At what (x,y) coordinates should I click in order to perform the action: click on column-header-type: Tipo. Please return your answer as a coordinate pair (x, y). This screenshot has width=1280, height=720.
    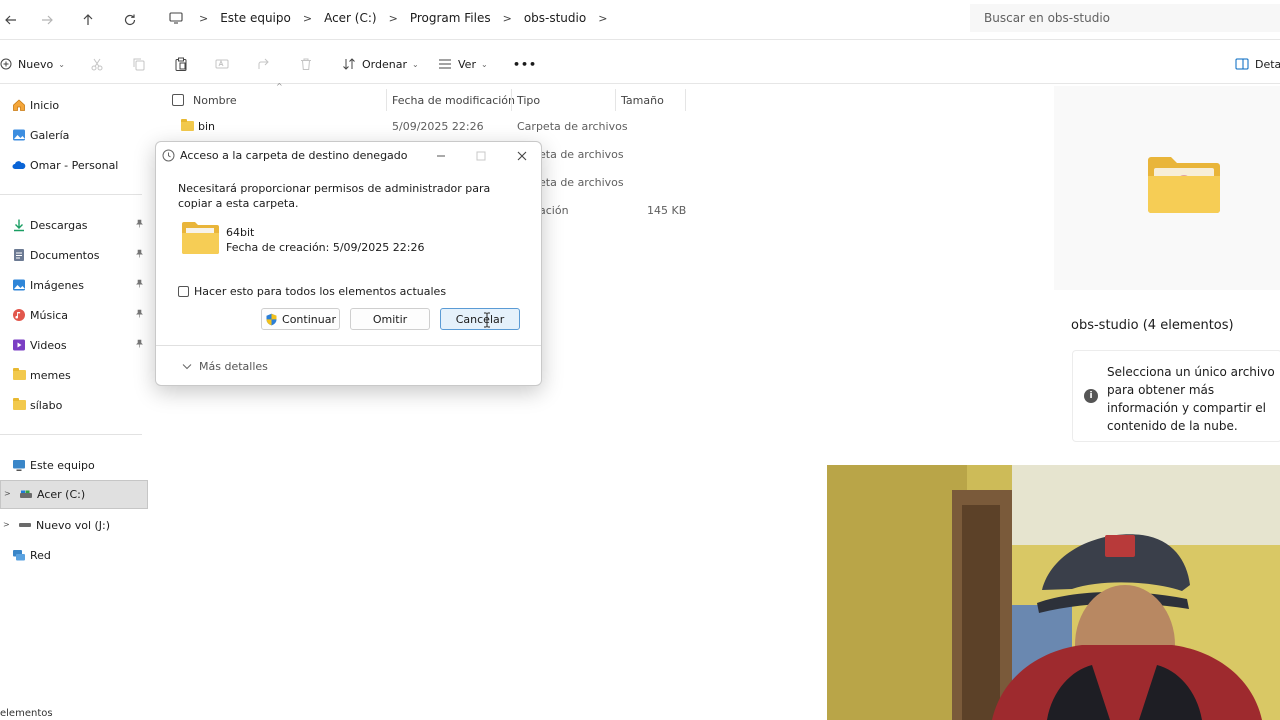
    Looking at the image, I should click on (528, 100).